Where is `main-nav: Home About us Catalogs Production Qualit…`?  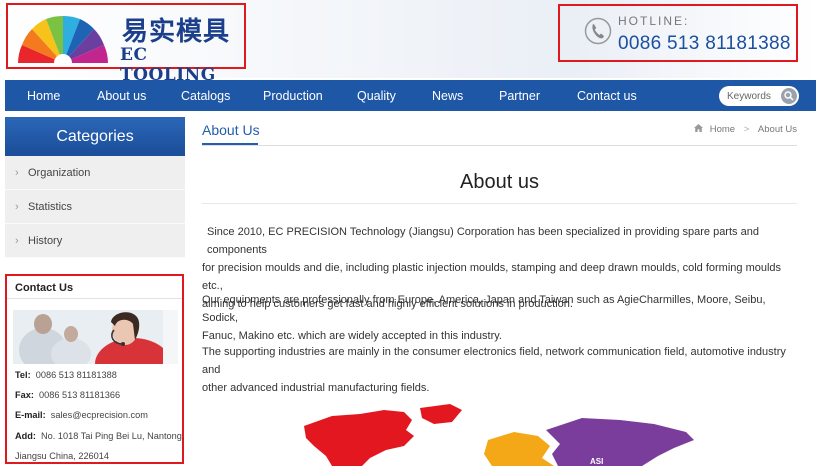
main-nav: Home About us Catalogs Production Qualit… is located at coordinates (410, 95).